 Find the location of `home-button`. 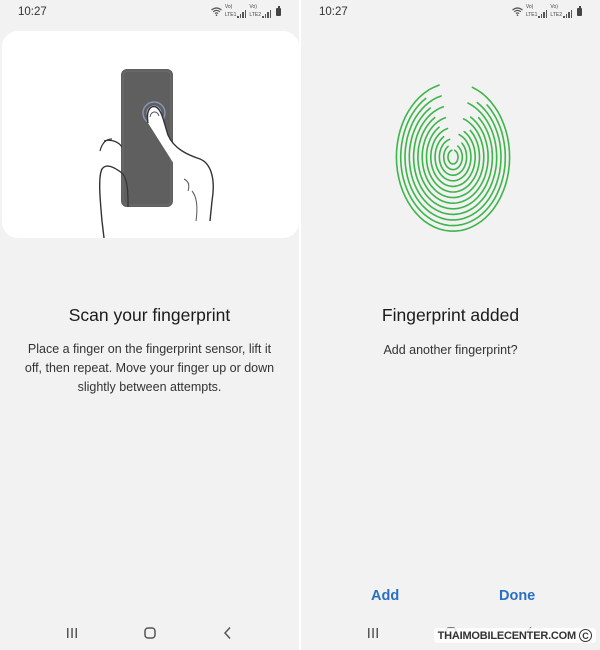

home-button is located at coordinates (150, 633).